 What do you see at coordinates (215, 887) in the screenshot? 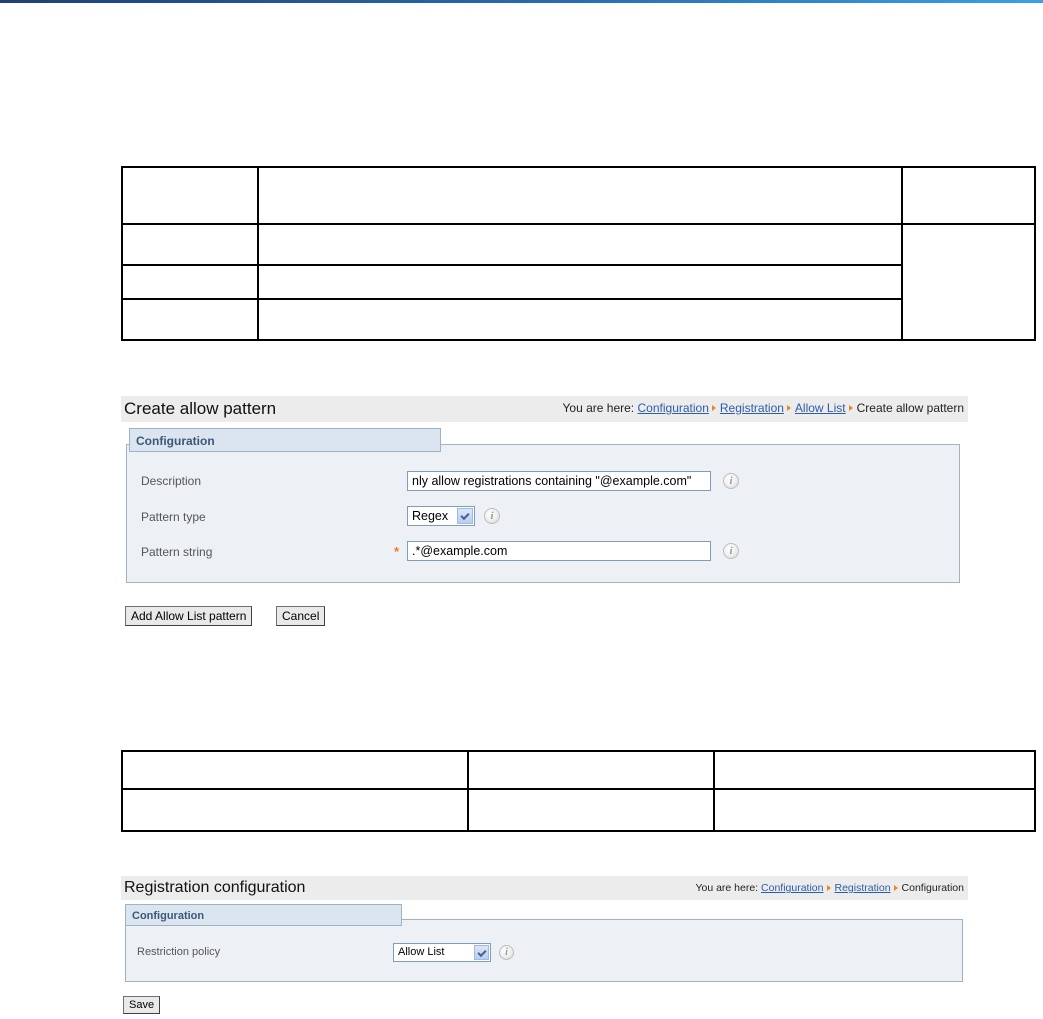
I see `page-title: Registration configuration` at bounding box center [215, 887].